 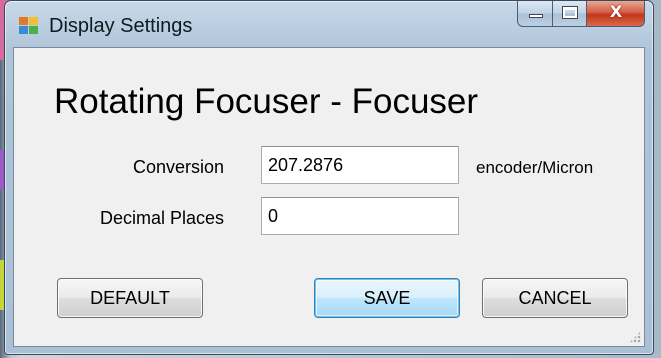 I want to click on conversion-input, so click(x=360, y=165).